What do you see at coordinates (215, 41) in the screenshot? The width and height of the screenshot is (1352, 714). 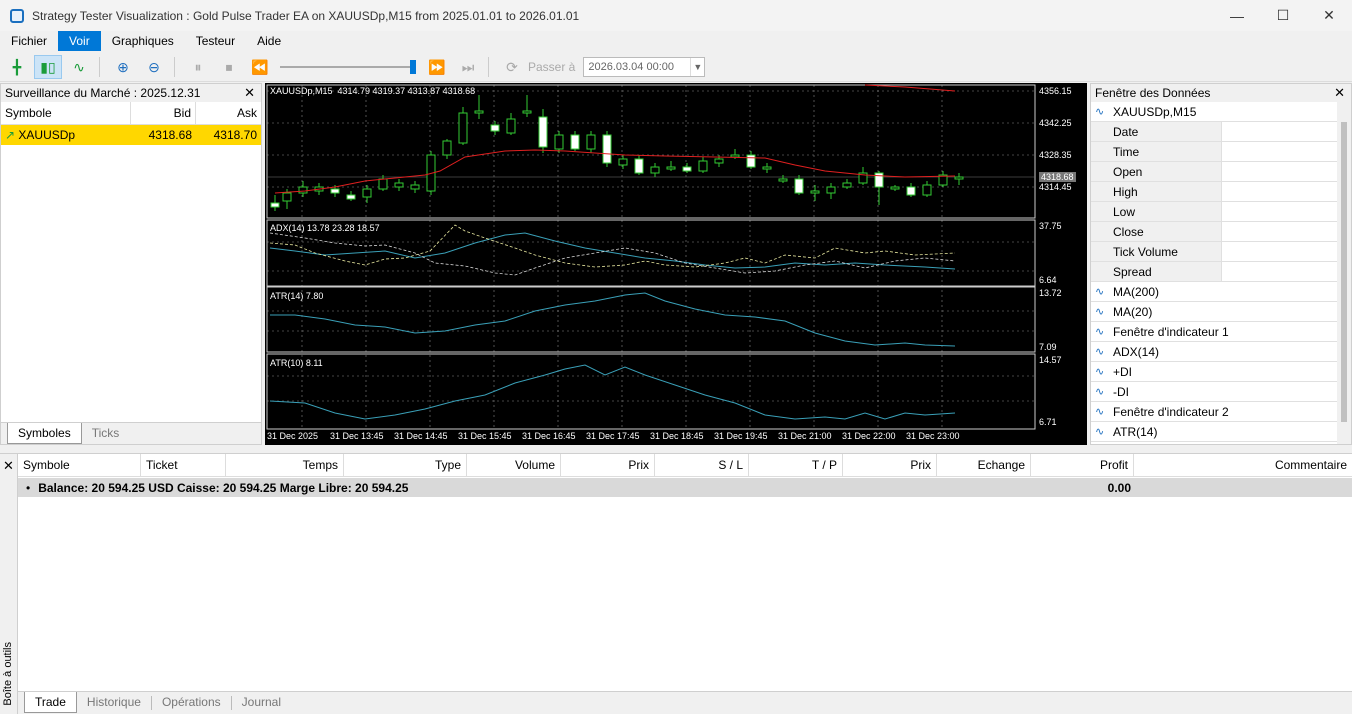 I see `menu-testeur: Testeur` at bounding box center [215, 41].